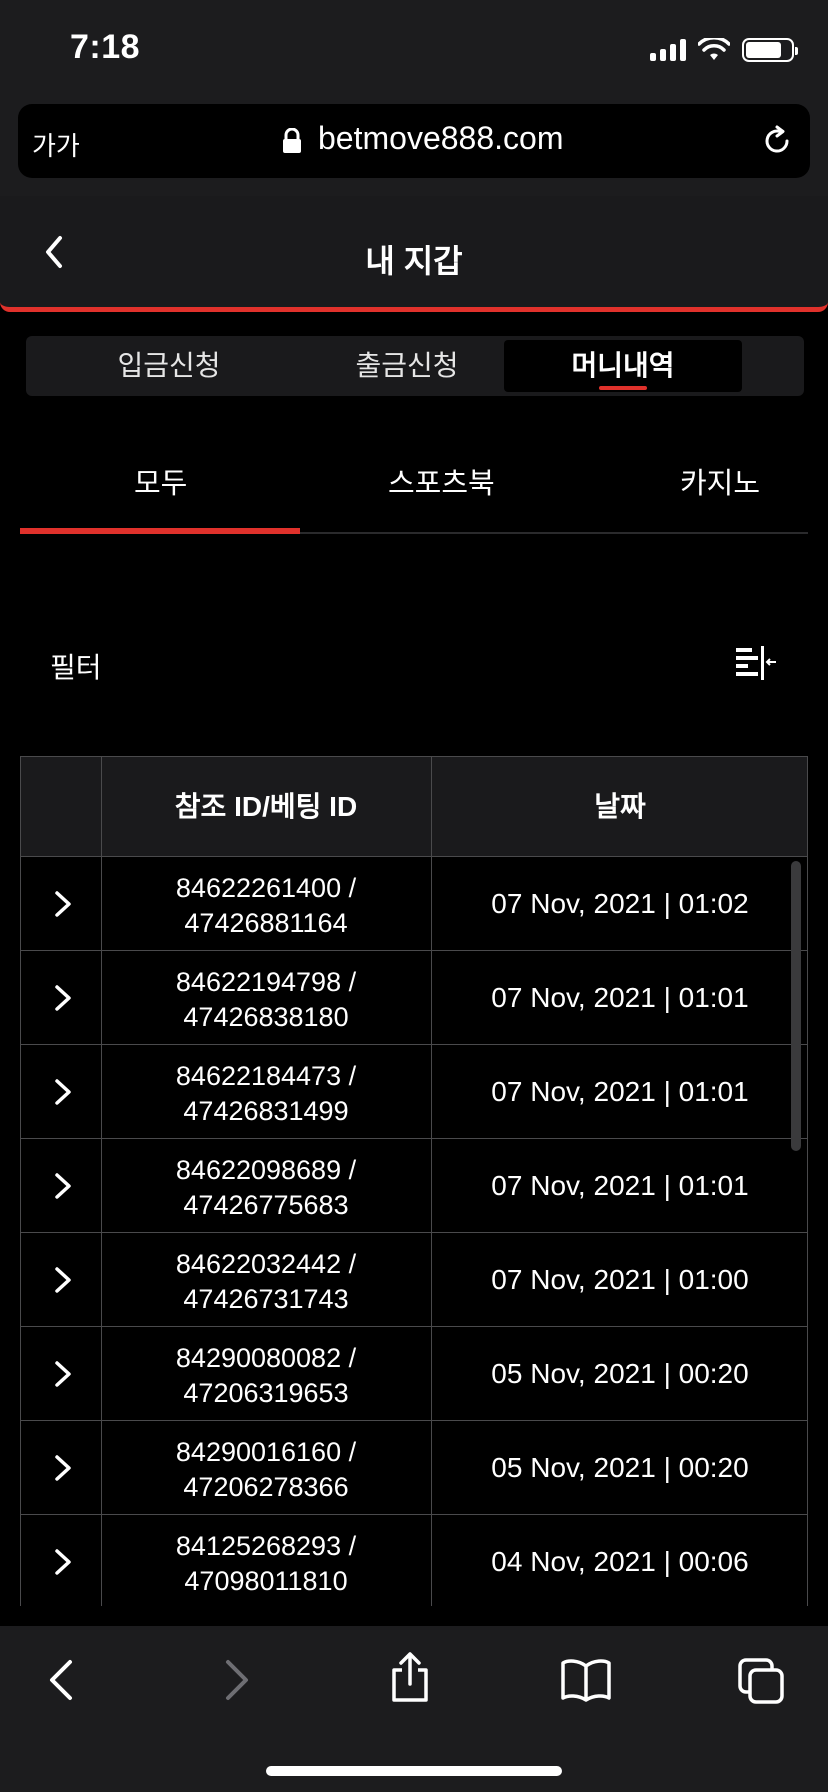  I want to click on bet-id: 47206278366, so click(266, 1487).